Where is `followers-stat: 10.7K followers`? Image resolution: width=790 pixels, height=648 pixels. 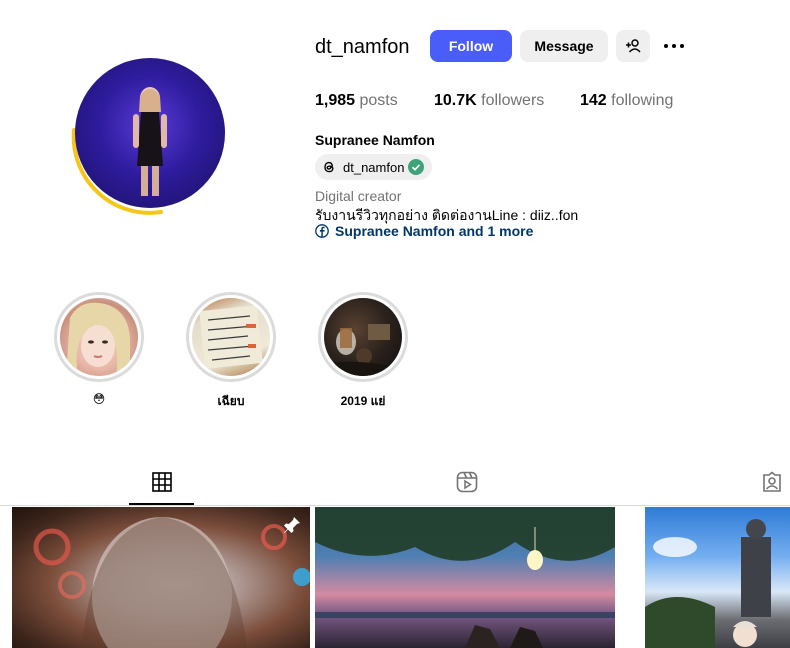 followers-stat: 10.7K followers is located at coordinates (489, 101).